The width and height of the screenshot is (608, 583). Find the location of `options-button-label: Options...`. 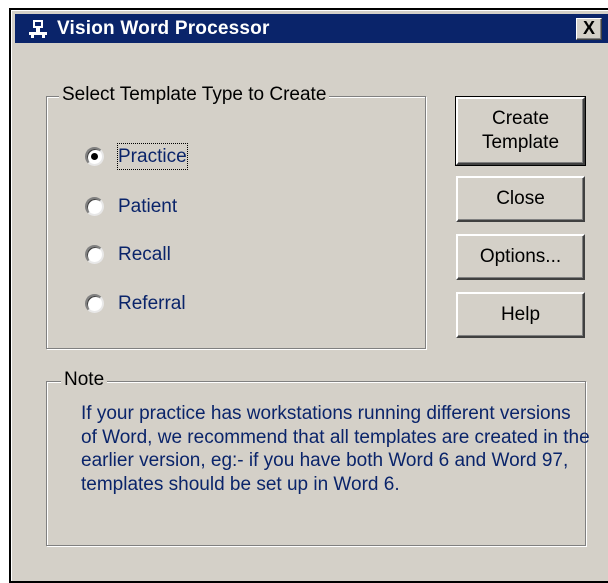

options-button-label: Options... is located at coordinates (520, 256).